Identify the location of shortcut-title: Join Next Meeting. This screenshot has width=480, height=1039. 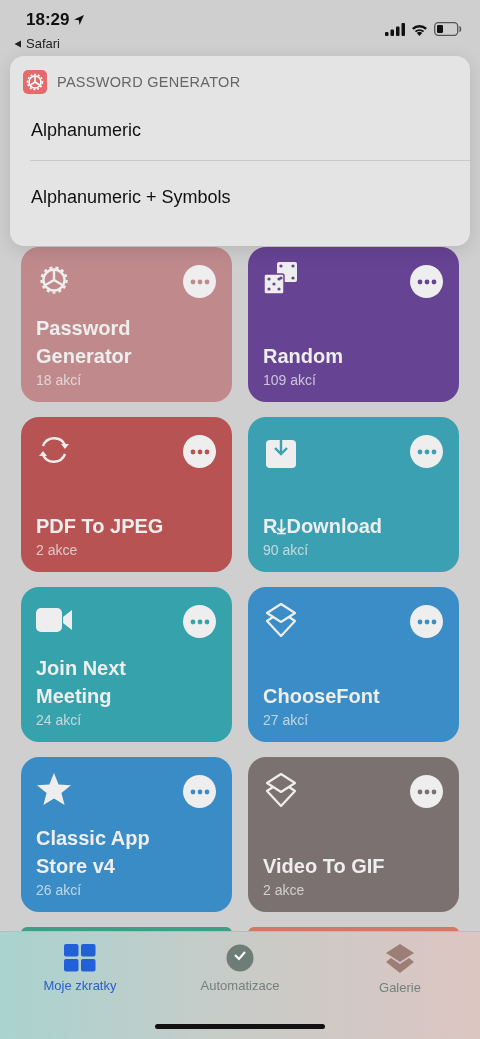
(82, 682).